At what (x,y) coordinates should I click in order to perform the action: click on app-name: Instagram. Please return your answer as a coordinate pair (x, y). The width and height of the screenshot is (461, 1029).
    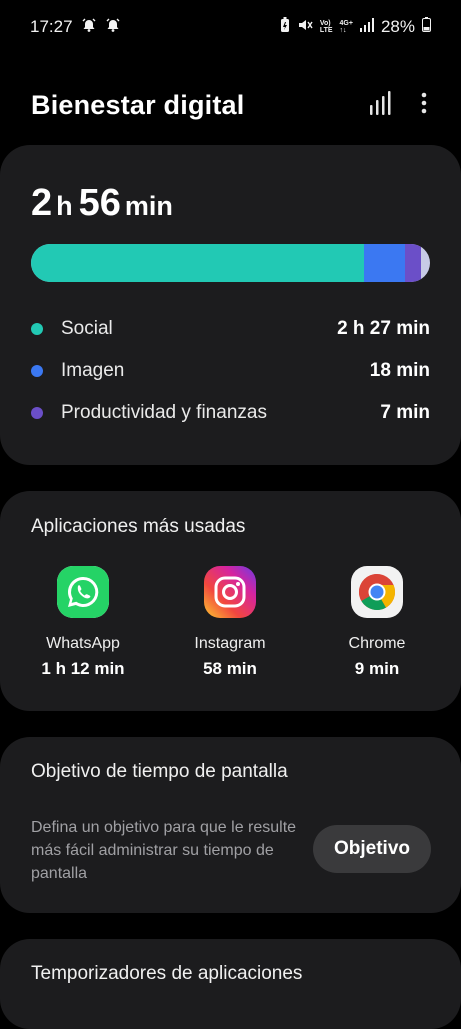
    Looking at the image, I should click on (230, 643).